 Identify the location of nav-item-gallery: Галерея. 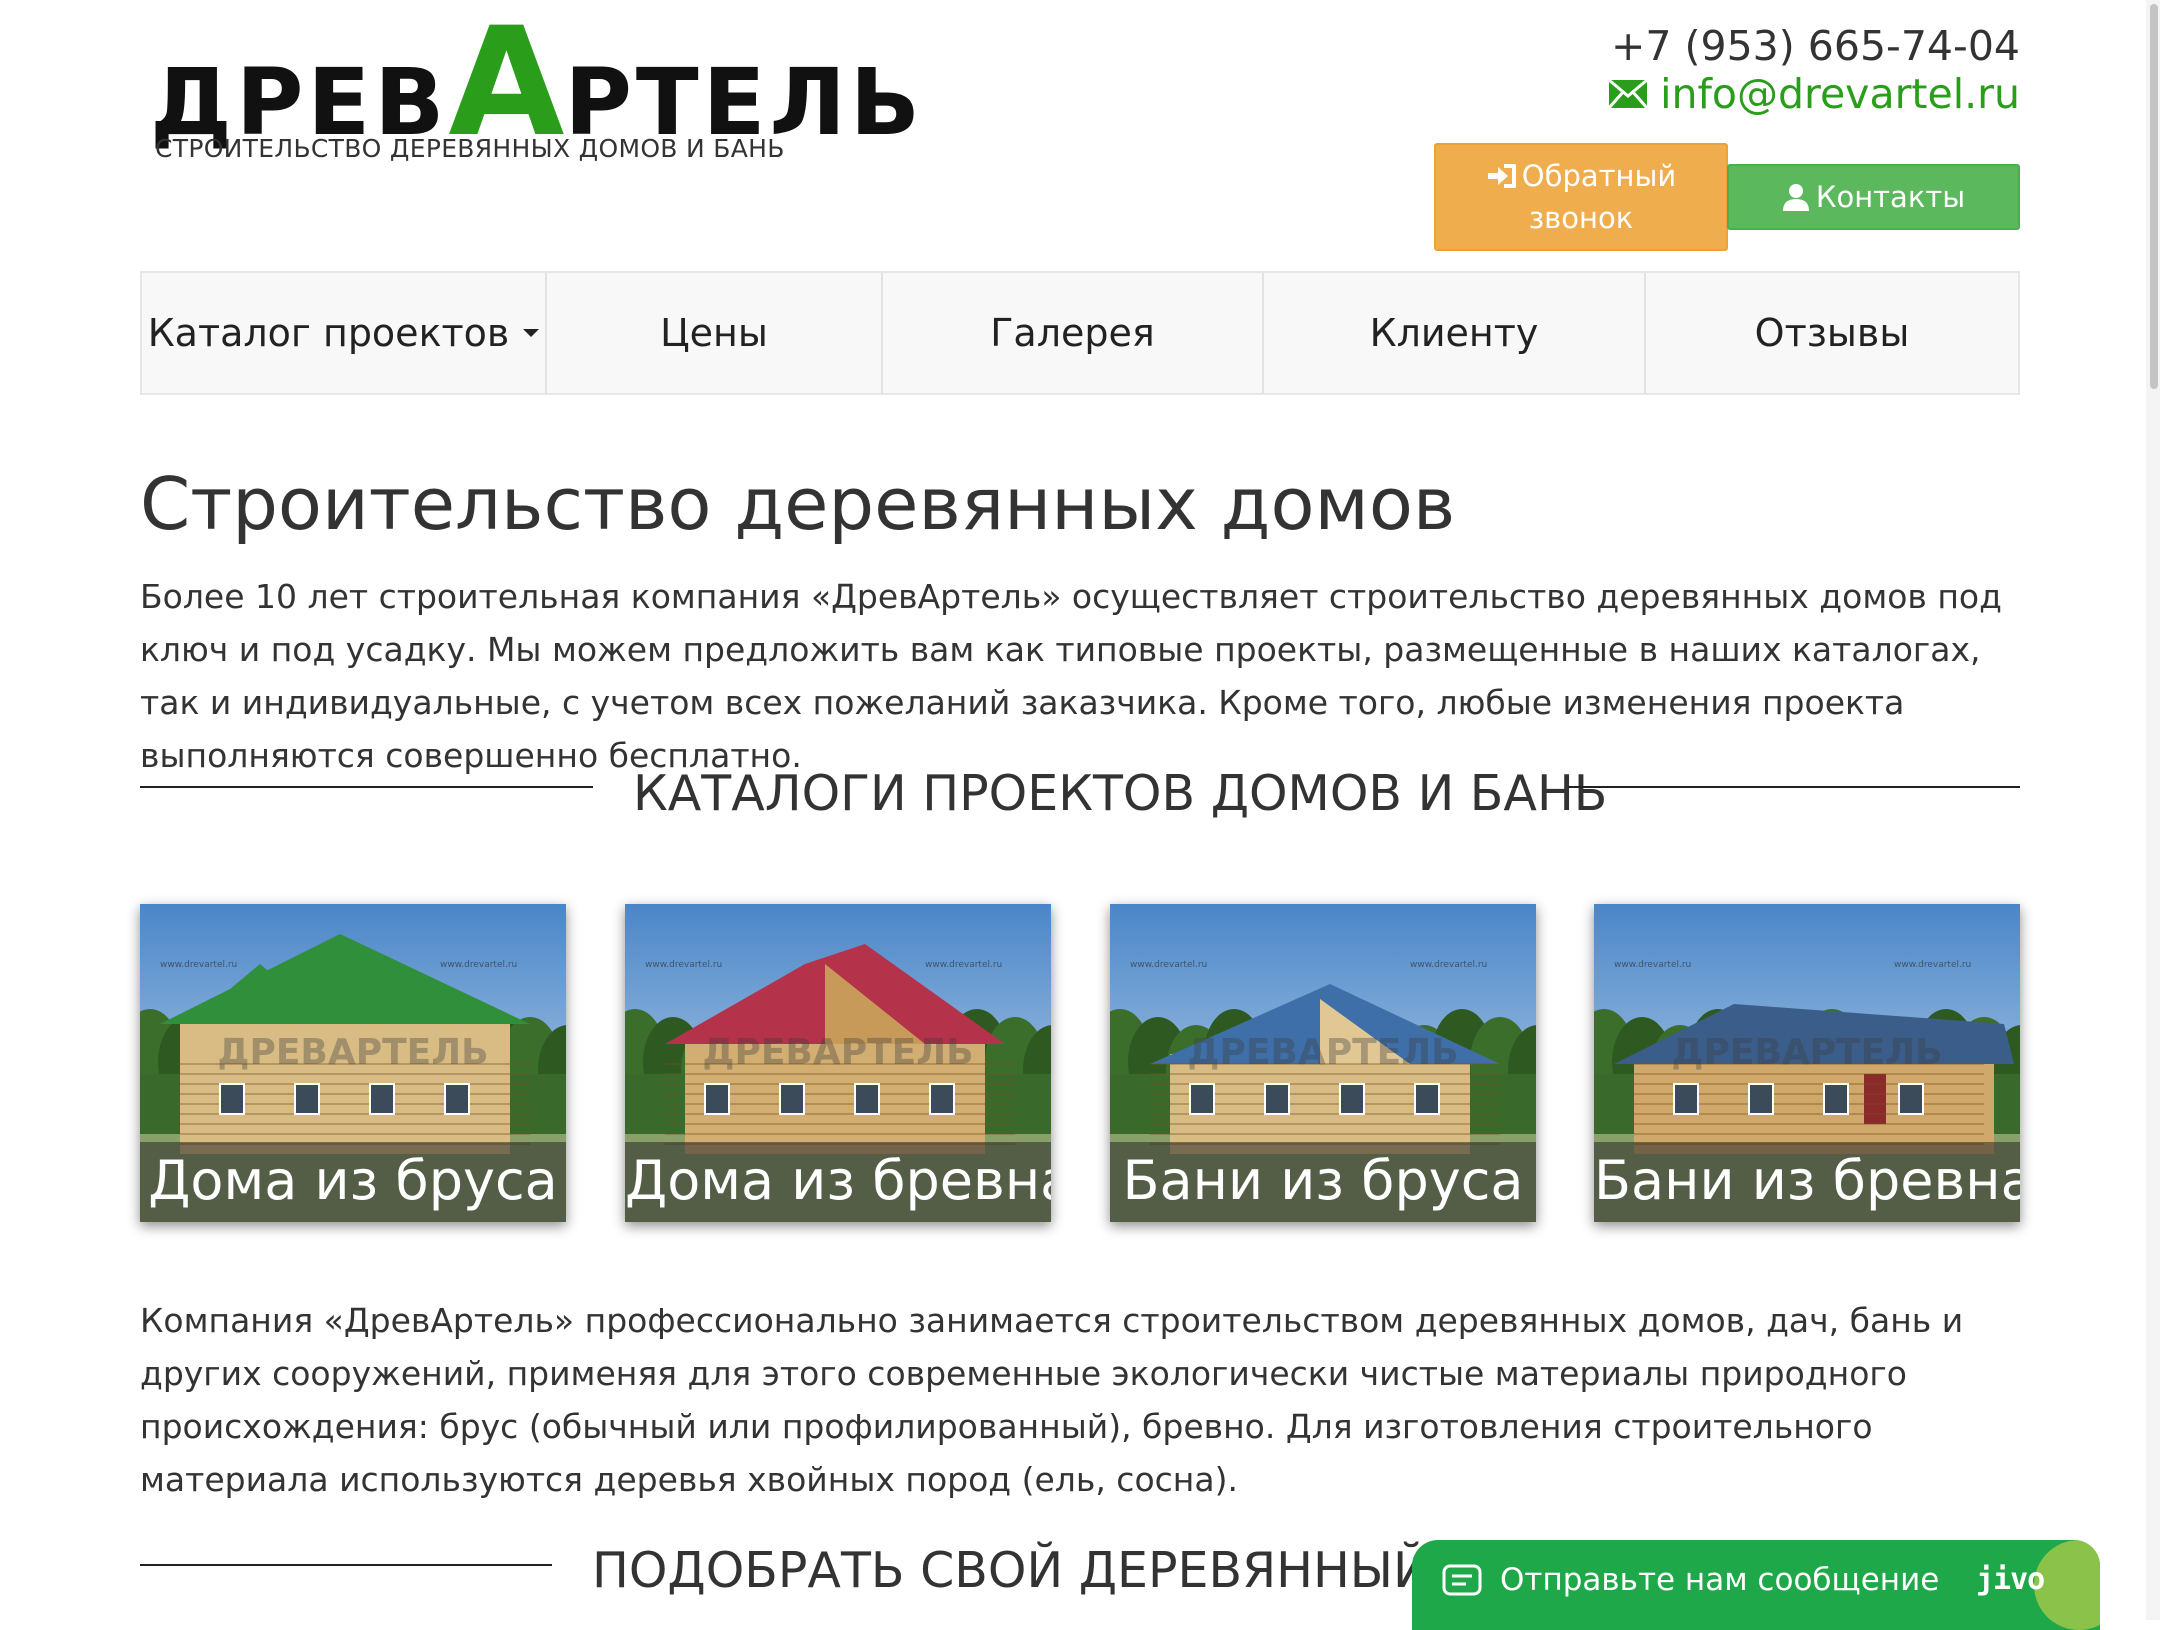
(1073, 333).